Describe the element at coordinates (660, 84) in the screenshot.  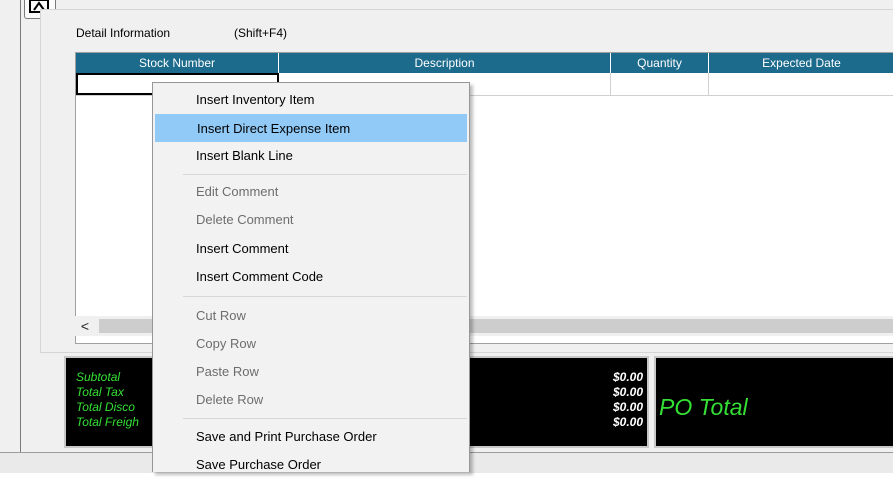
I see `quantity-cell` at that location.